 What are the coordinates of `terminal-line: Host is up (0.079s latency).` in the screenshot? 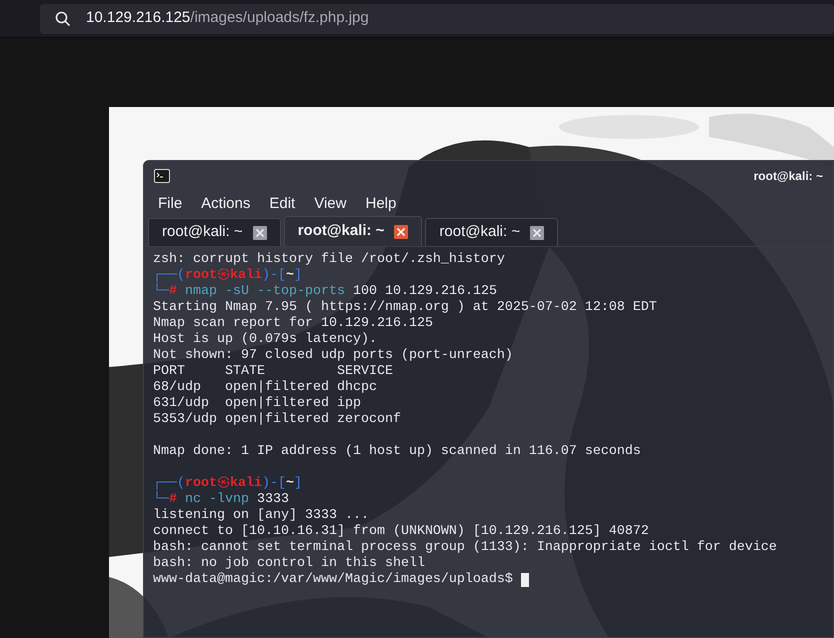 It's located at (265, 340).